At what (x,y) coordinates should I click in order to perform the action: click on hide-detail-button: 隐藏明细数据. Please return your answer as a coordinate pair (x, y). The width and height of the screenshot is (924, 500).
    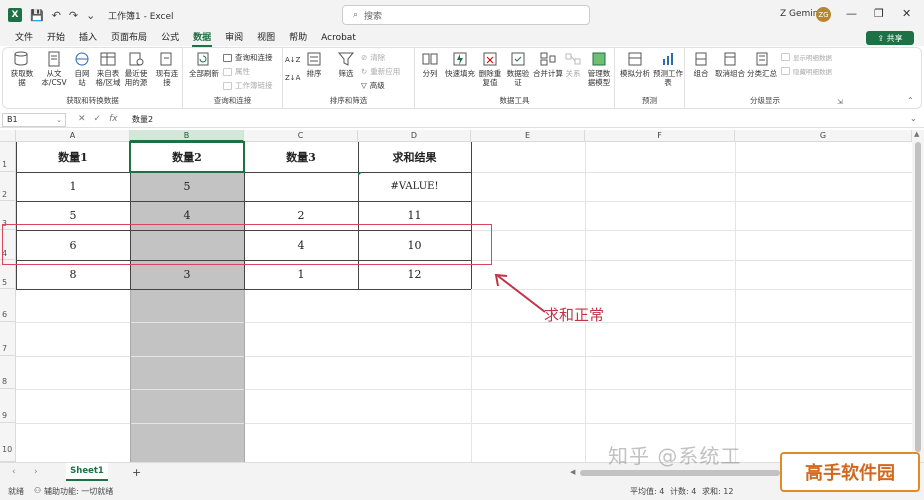
    Looking at the image, I should click on (806, 71).